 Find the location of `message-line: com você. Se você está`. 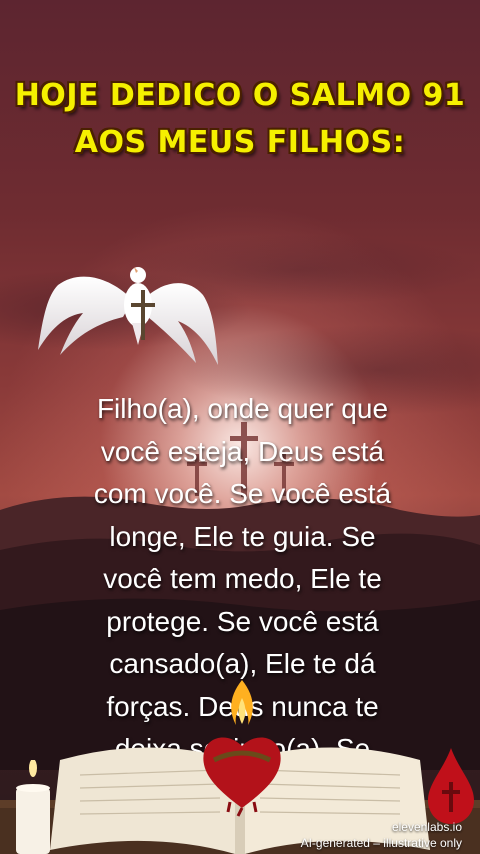

message-line: com você. Se você está is located at coordinates (242, 493).